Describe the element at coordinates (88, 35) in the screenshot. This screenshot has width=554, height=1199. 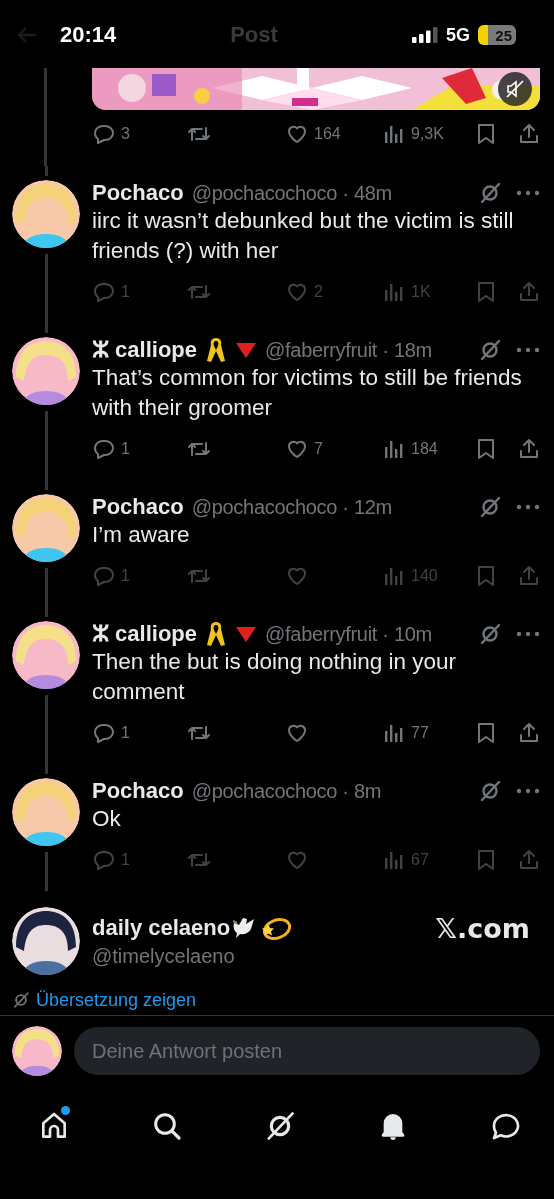
I see `clock: 20:14` at that location.